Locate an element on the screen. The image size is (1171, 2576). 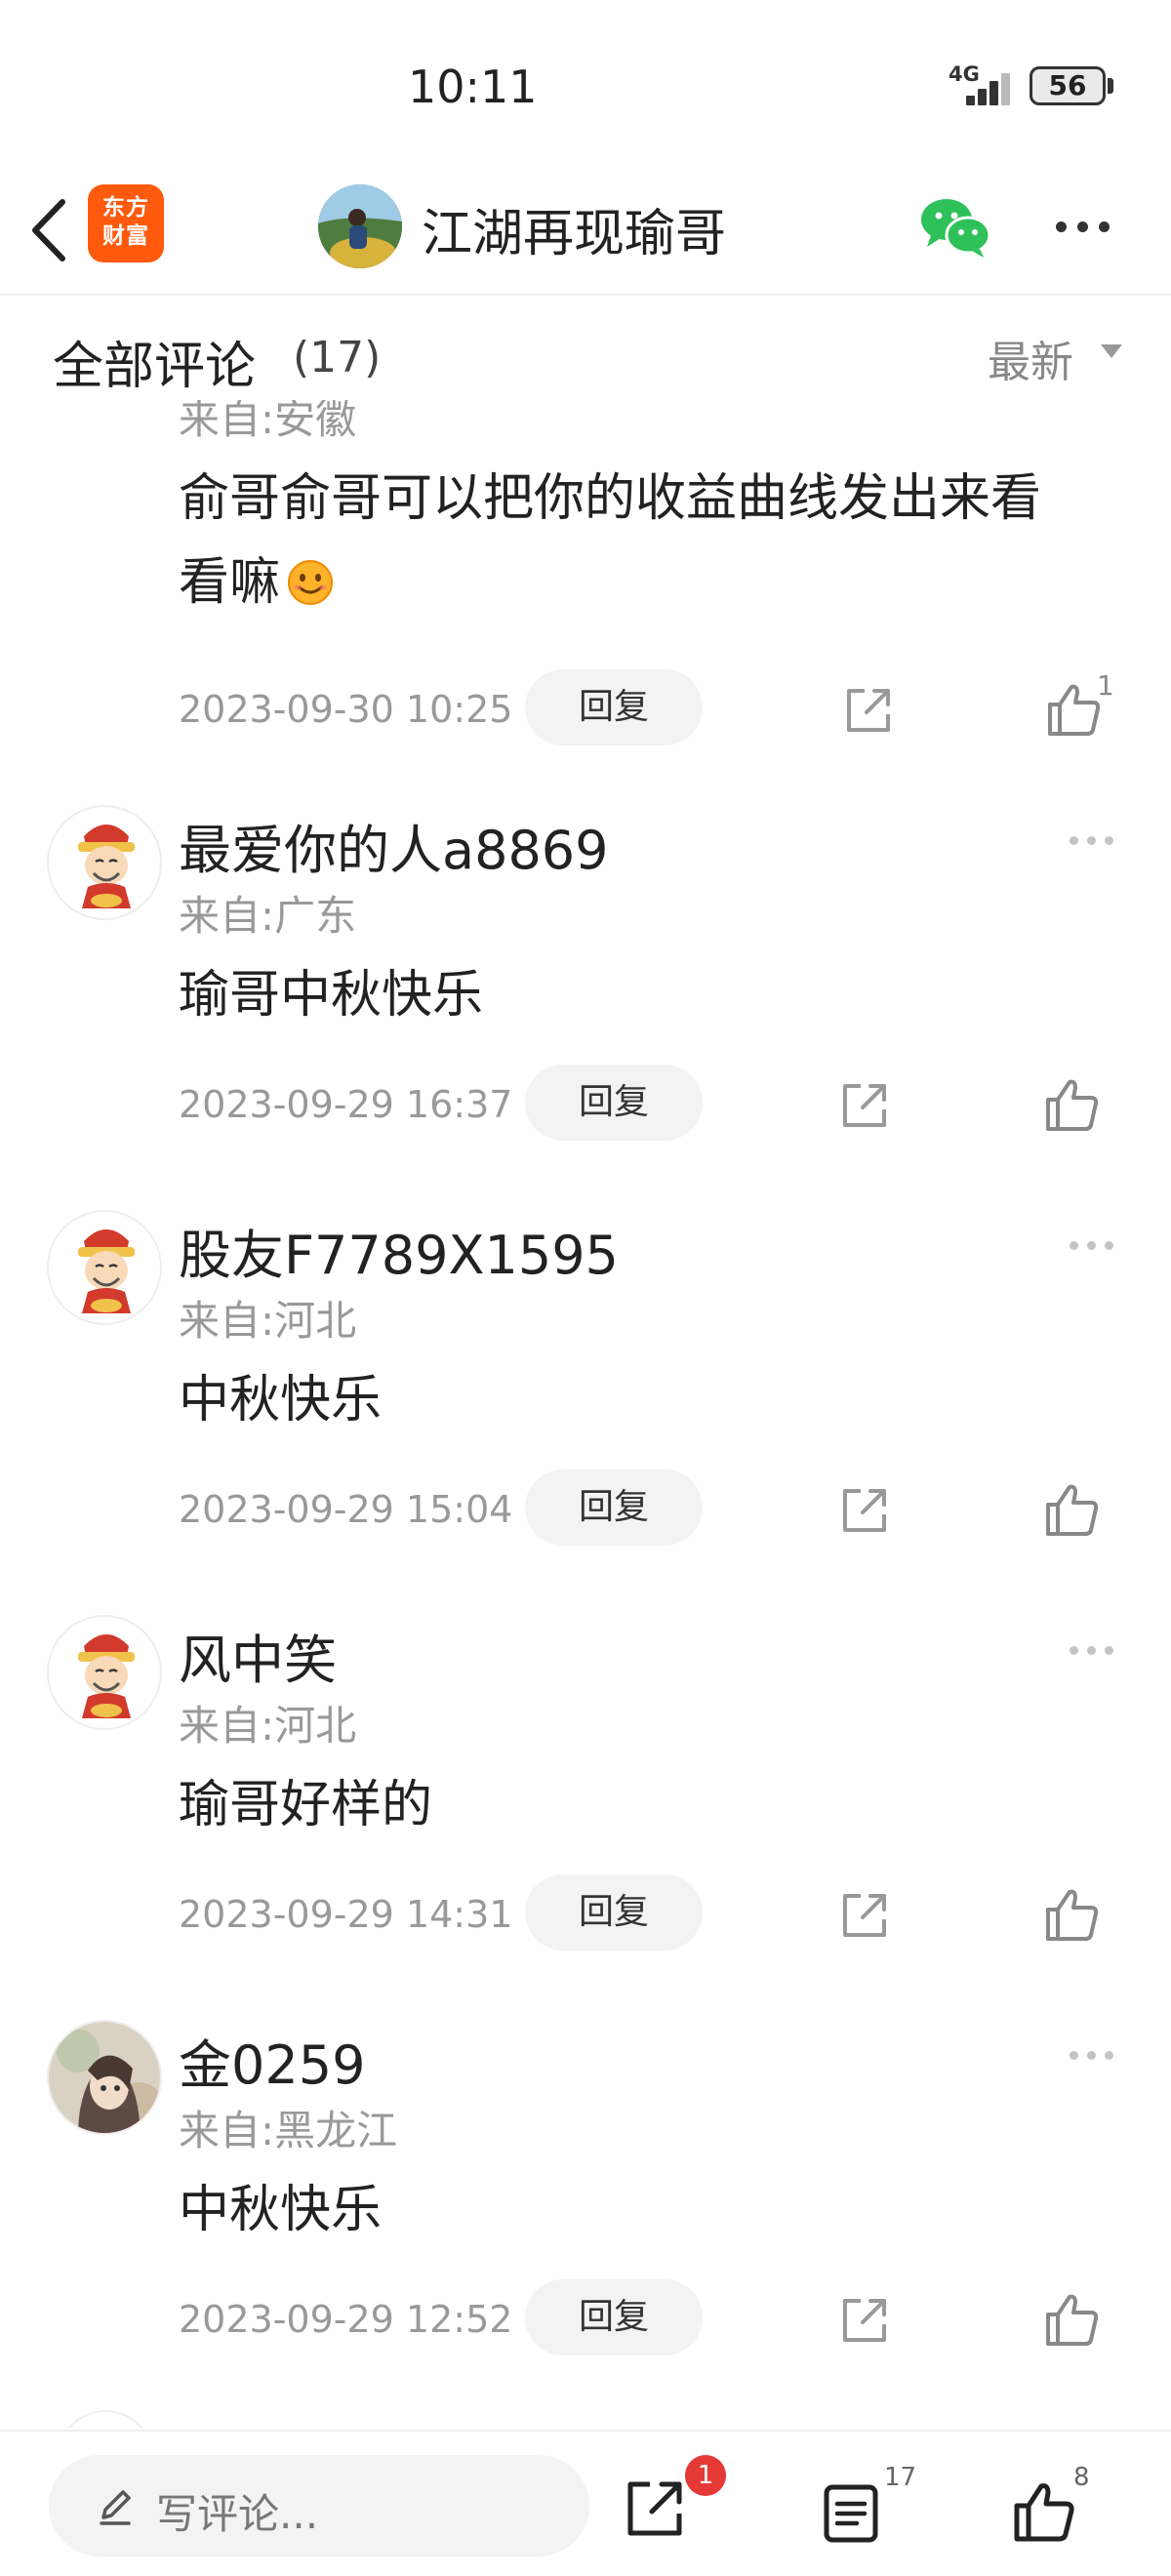
caret-down-icon is located at coordinates (1111, 351).